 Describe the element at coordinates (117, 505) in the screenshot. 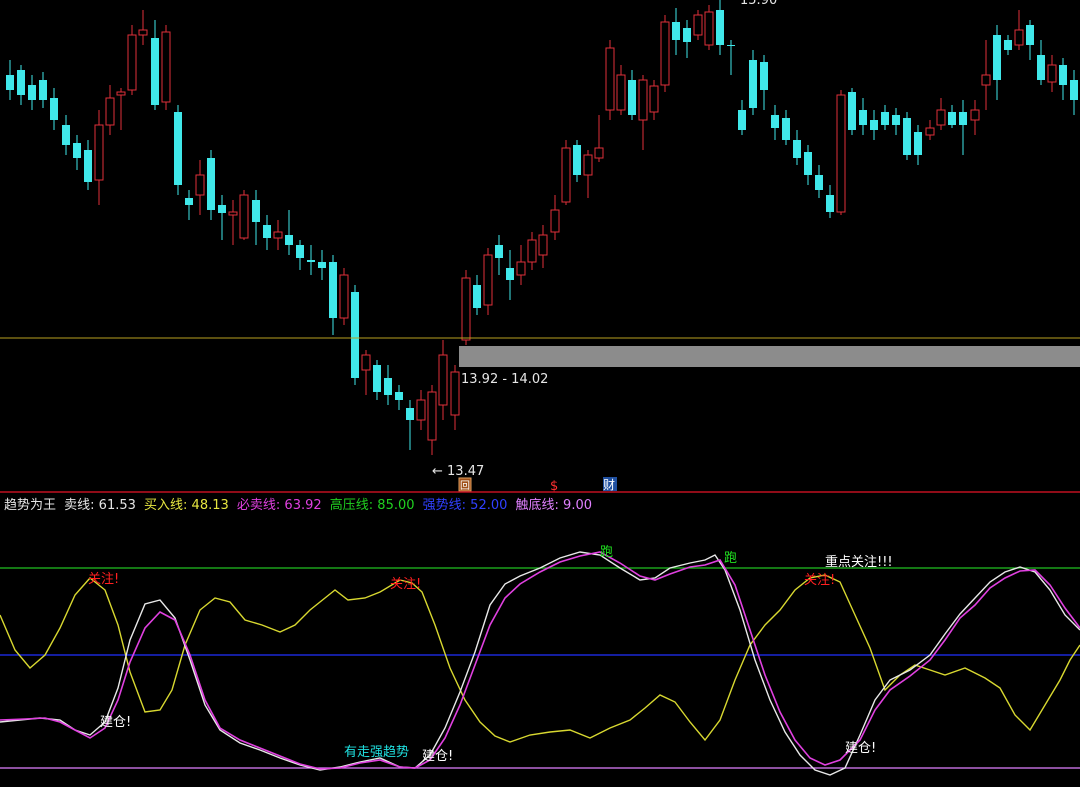

I see `sell-line-value: 61.53` at that location.